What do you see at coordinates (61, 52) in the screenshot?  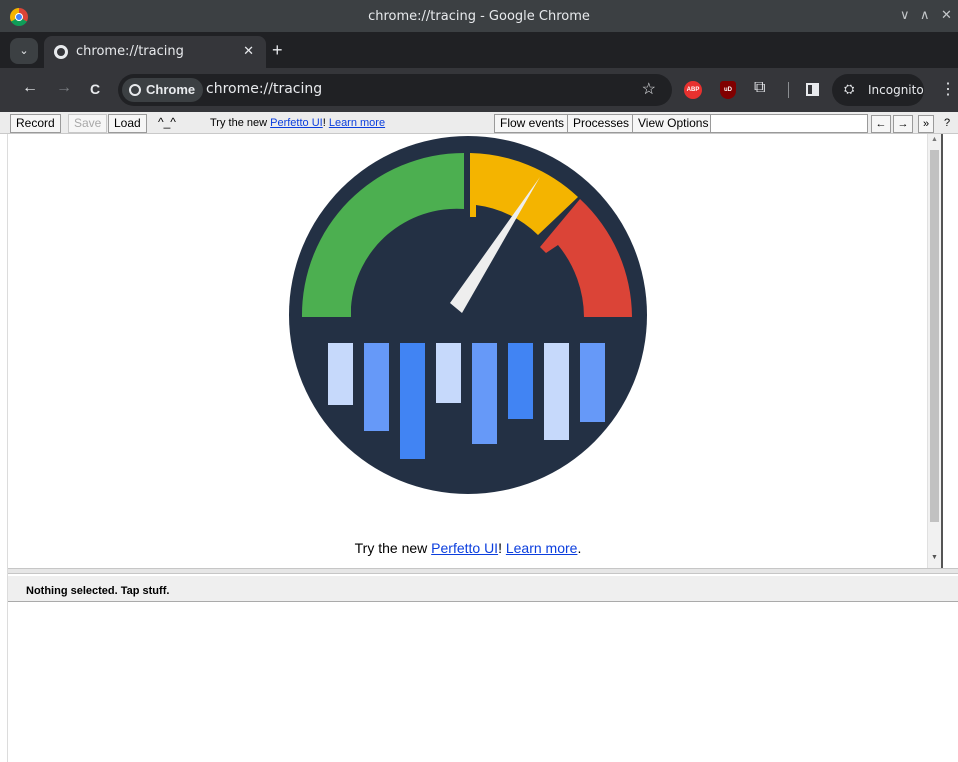 I see `globe-icon` at bounding box center [61, 52].